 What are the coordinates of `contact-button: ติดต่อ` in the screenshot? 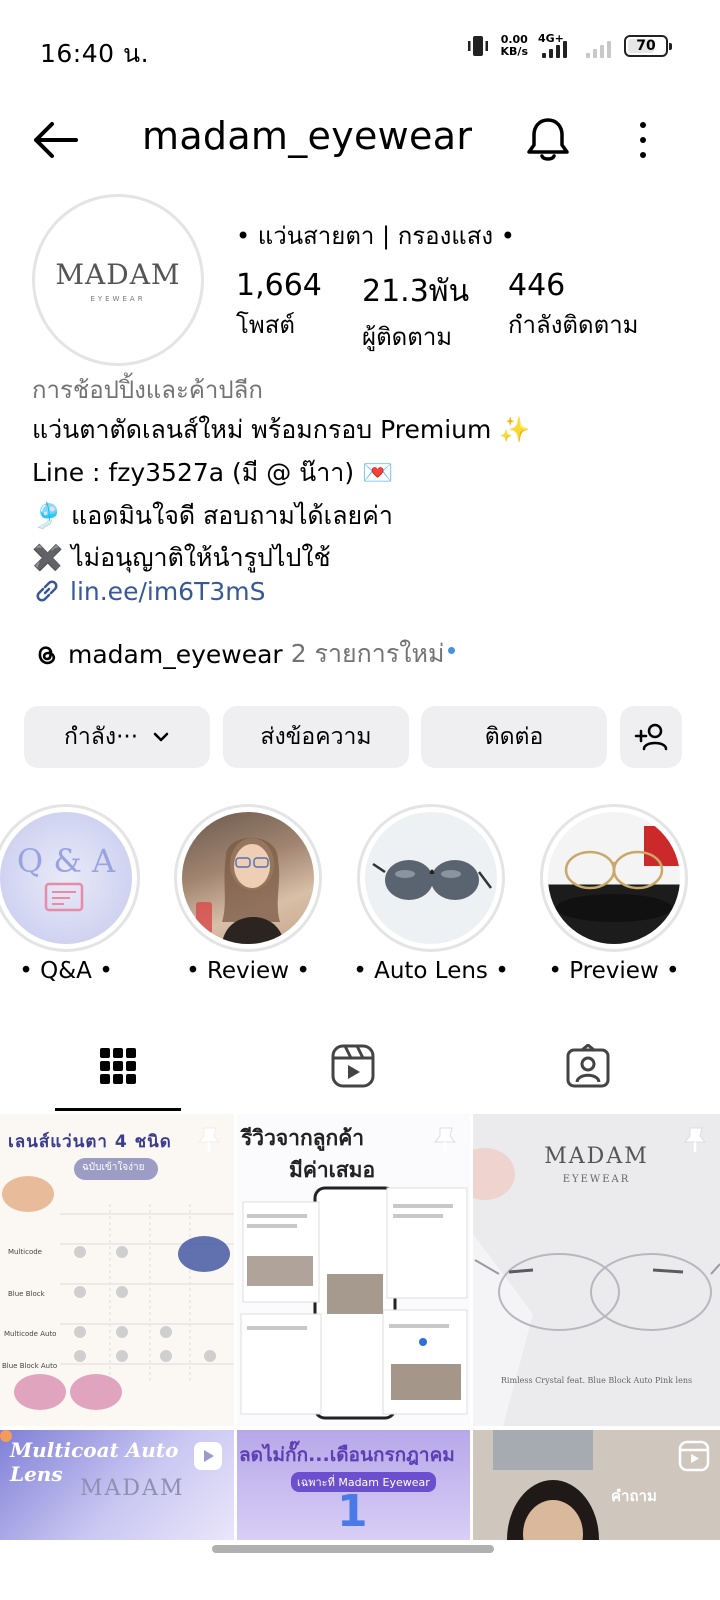 It's located at (514, 737).